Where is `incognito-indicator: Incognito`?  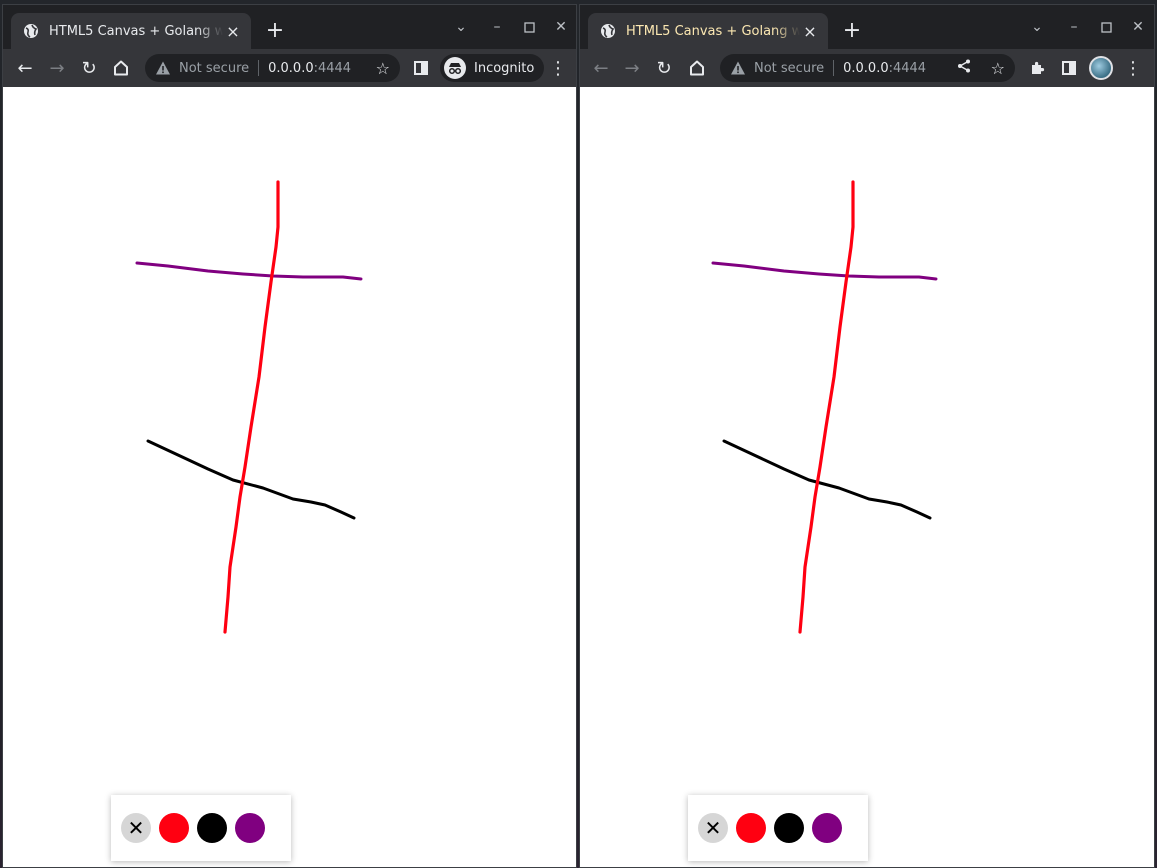
incognito-indicator: Incognito is located at coordinates (492, 68).